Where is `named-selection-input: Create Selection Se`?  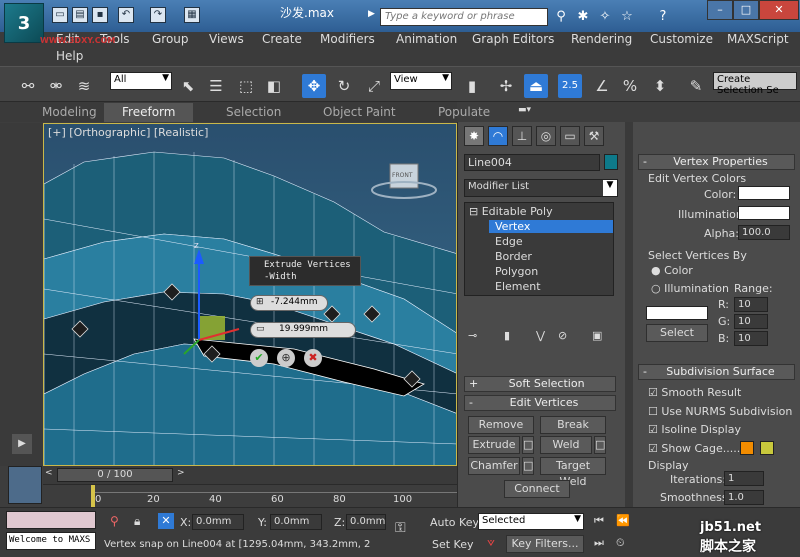
named-selection-input: Create Selection Se is located at coordinates (755, 84).